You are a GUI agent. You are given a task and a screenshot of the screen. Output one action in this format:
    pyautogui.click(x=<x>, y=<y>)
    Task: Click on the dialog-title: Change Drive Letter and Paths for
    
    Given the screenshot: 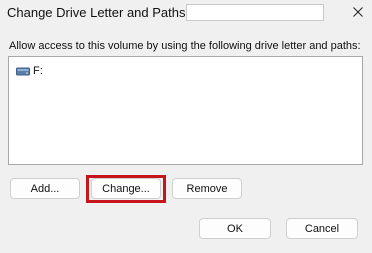 What is the action you would take?
    pyautogui.click(x=106, y=12)
    